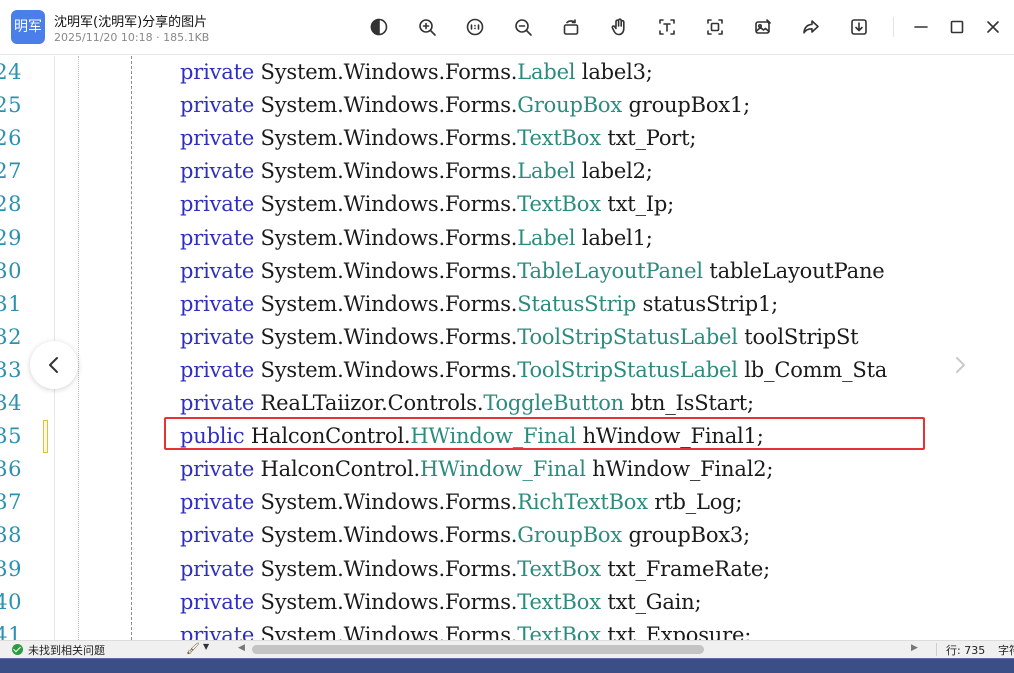  What do you see at coordinates (11, 138) in the screenshot?
I see `line-number: 26` at bounding box center [11, 138].